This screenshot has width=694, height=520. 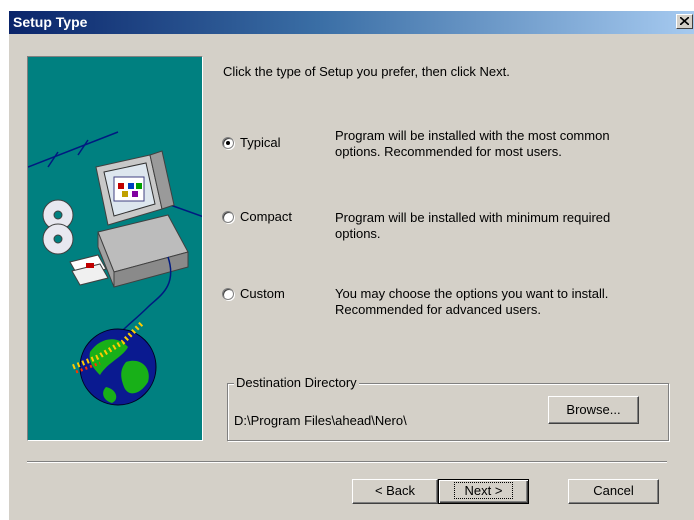 I want to click on destination-path: D:\Program Files\ahead\Nero\, so click(x=320, y=420).